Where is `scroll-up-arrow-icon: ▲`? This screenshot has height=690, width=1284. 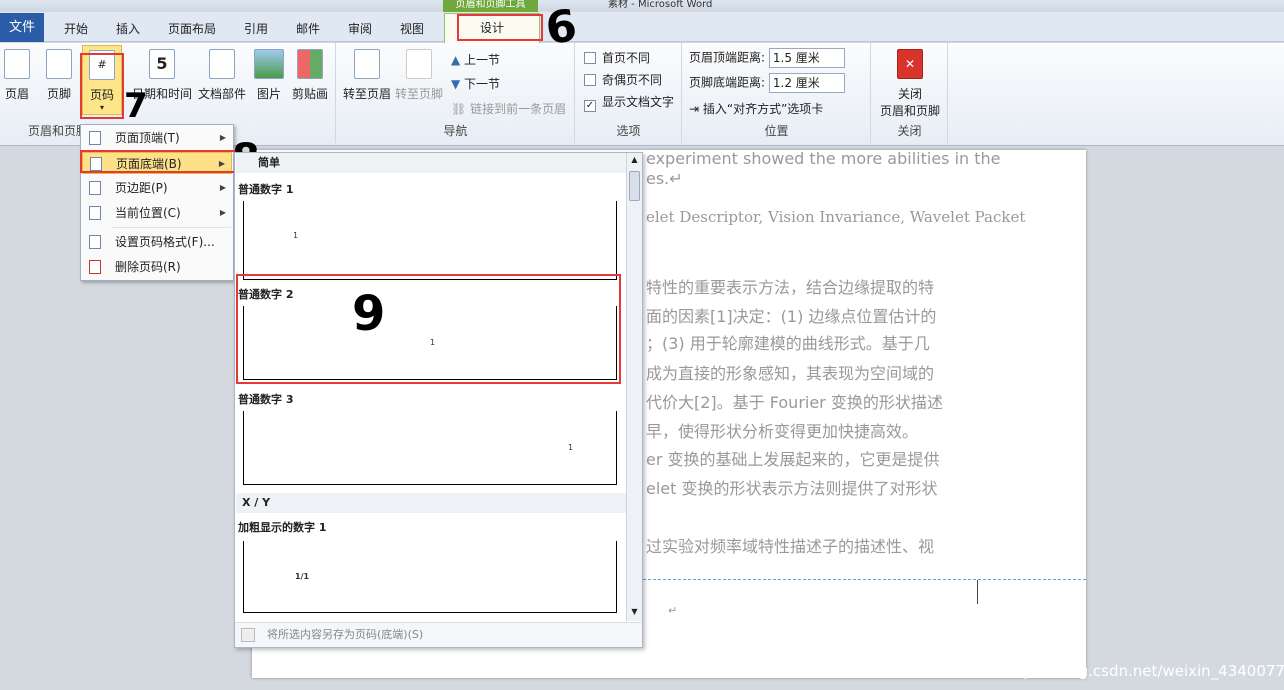
scroll-up-arrow-icon: ▲ is located at coordinates (634, 160).